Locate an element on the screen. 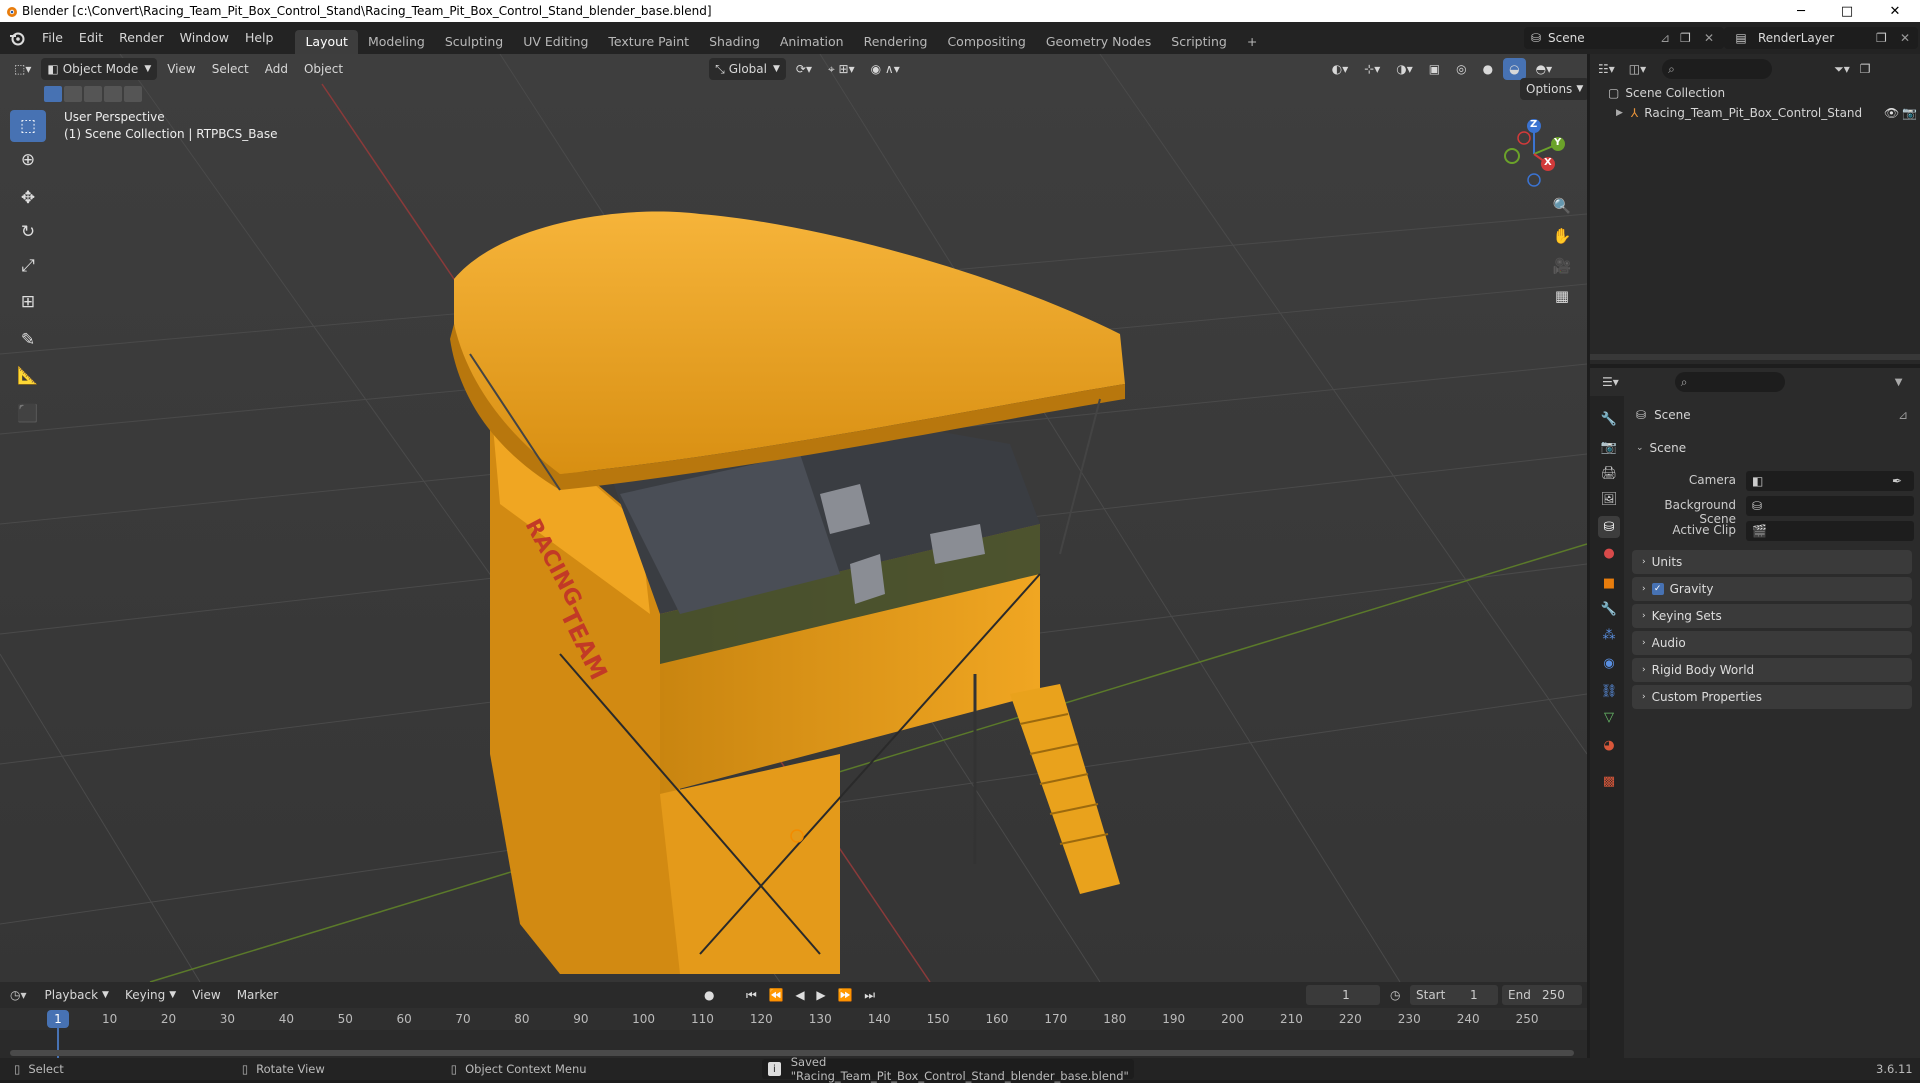 The height and width of the screenshot is (1083, 1920). camera-view-icon: 🎥 is located at coordinates (1562, 266).